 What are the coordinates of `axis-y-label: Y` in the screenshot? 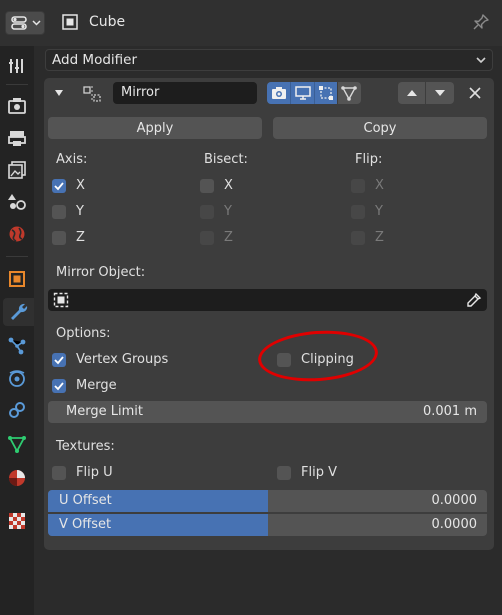 It's located at (80, 211).